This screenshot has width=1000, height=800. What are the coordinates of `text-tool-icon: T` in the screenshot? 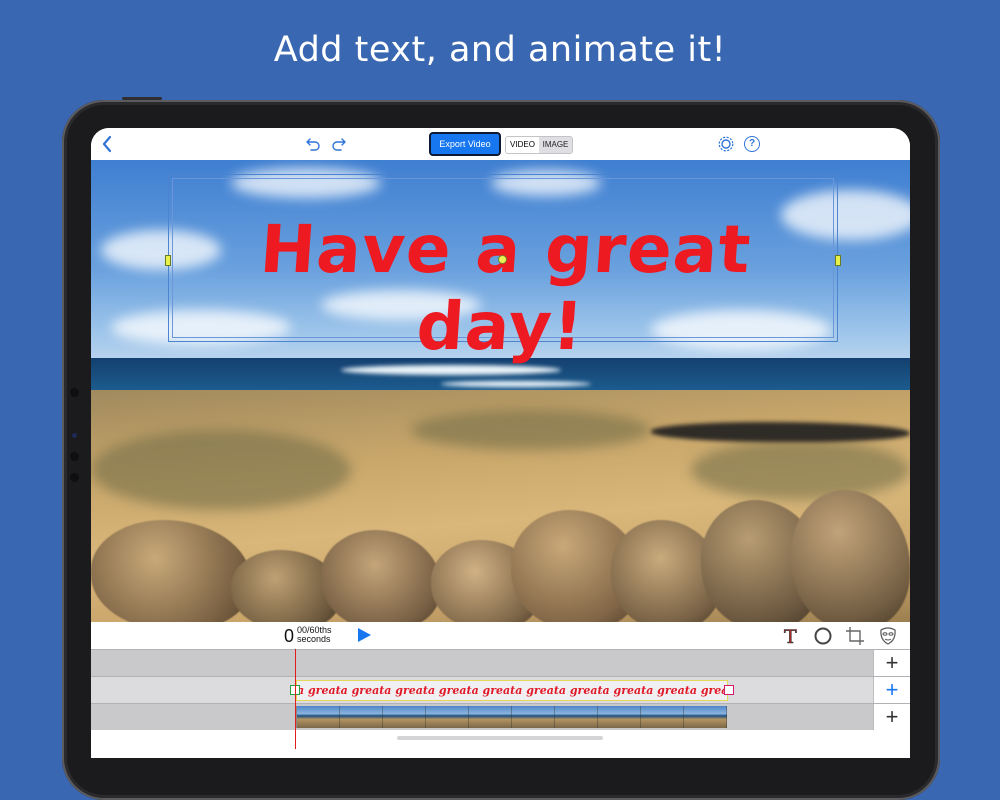 It's located at (791, 638).